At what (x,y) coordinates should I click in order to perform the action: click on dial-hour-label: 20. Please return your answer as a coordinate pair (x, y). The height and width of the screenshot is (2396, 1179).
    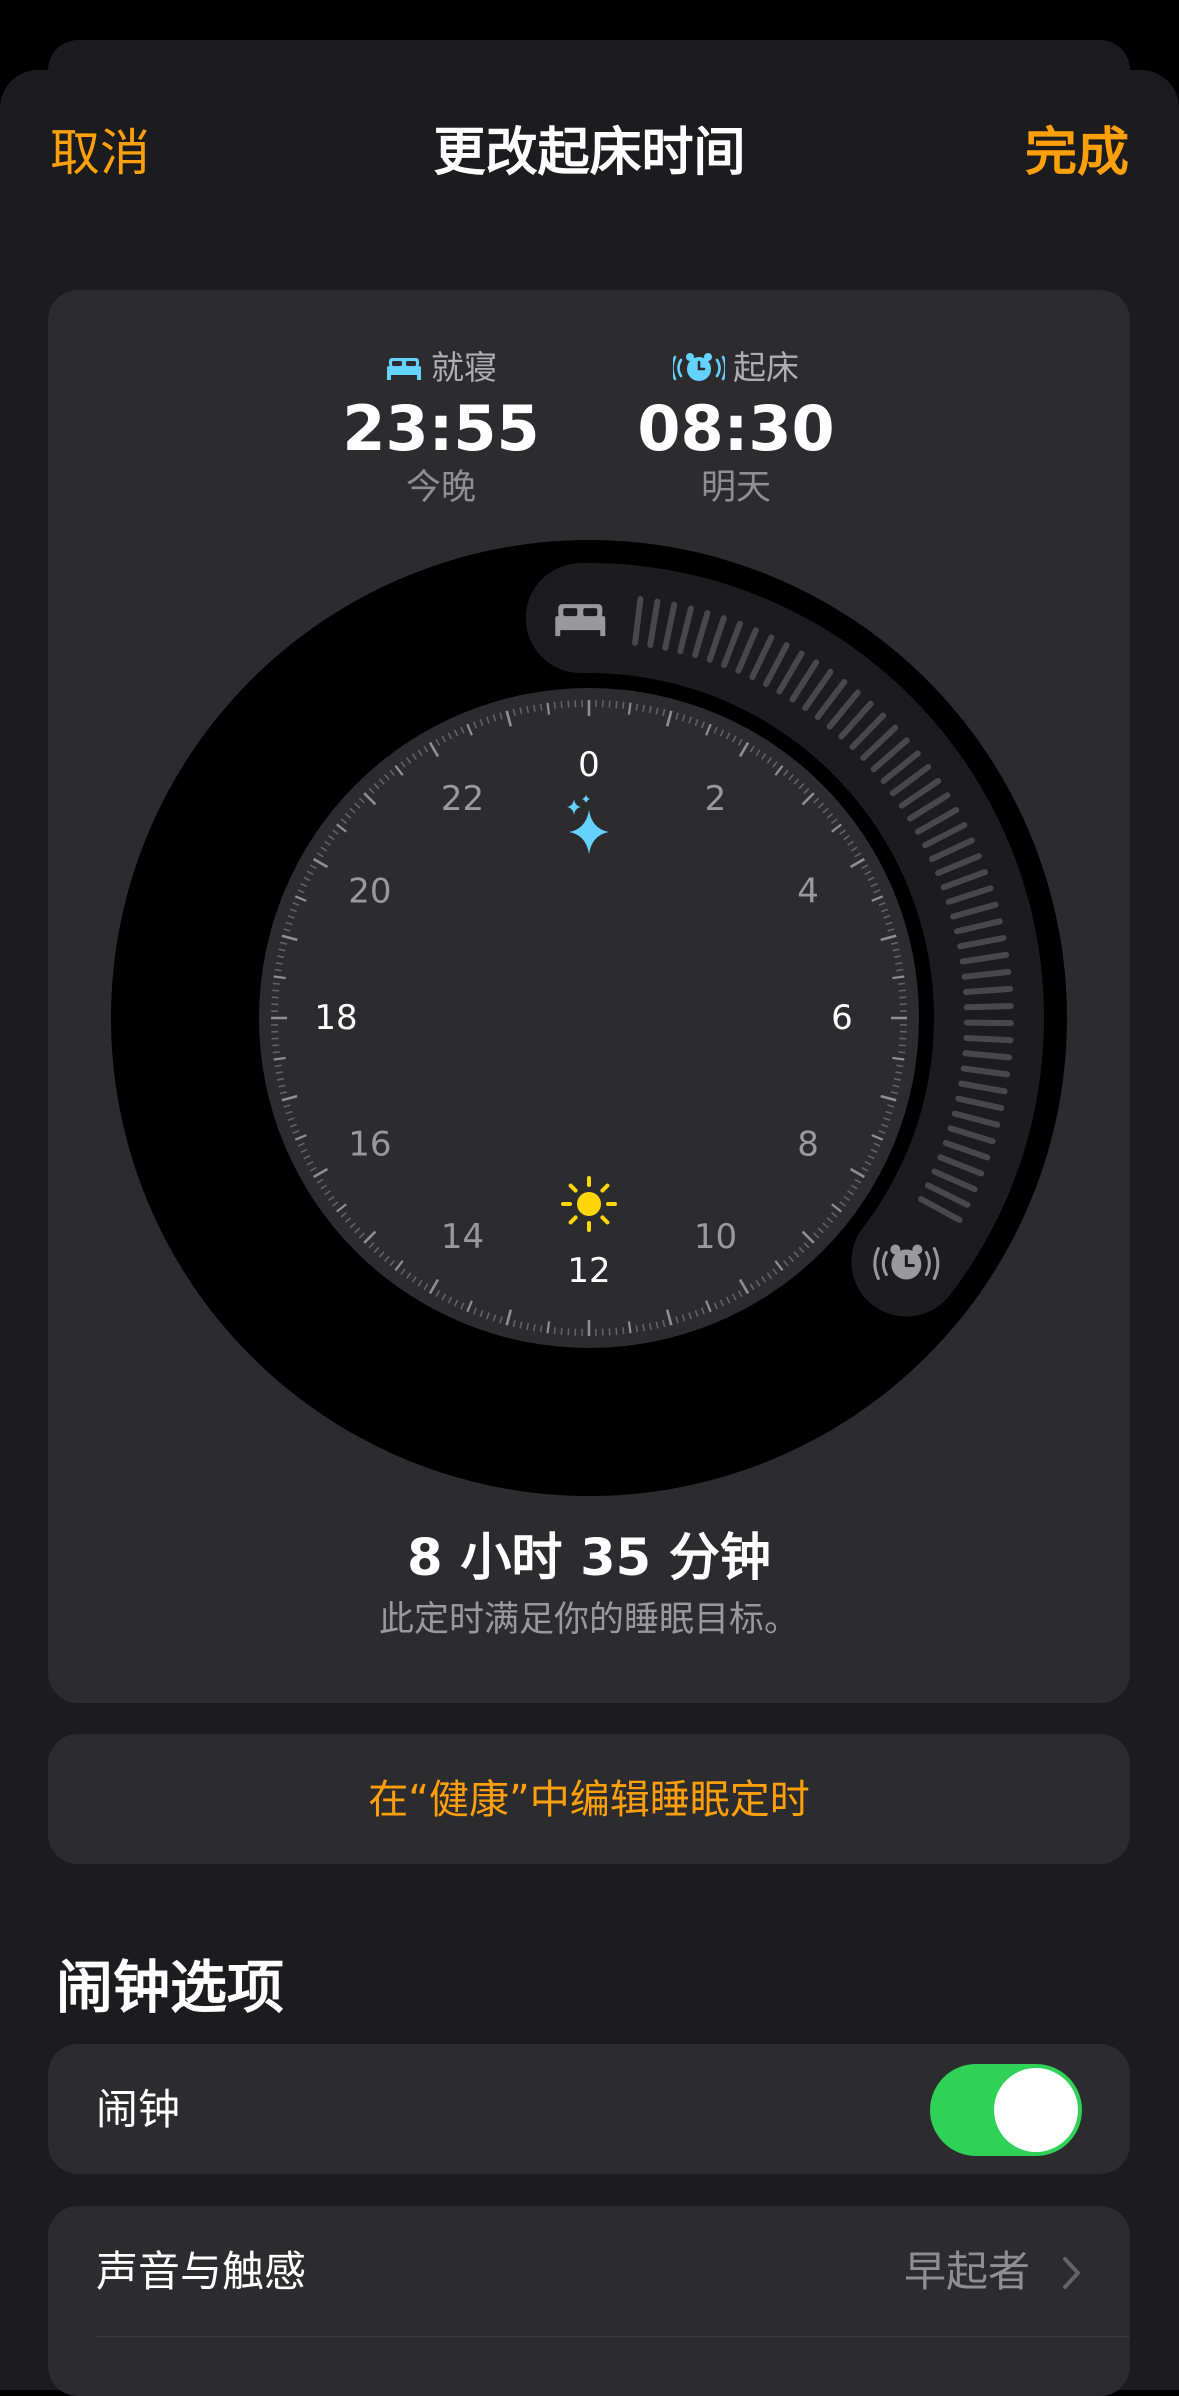
    Looking at the image, I should click on (369, 892).